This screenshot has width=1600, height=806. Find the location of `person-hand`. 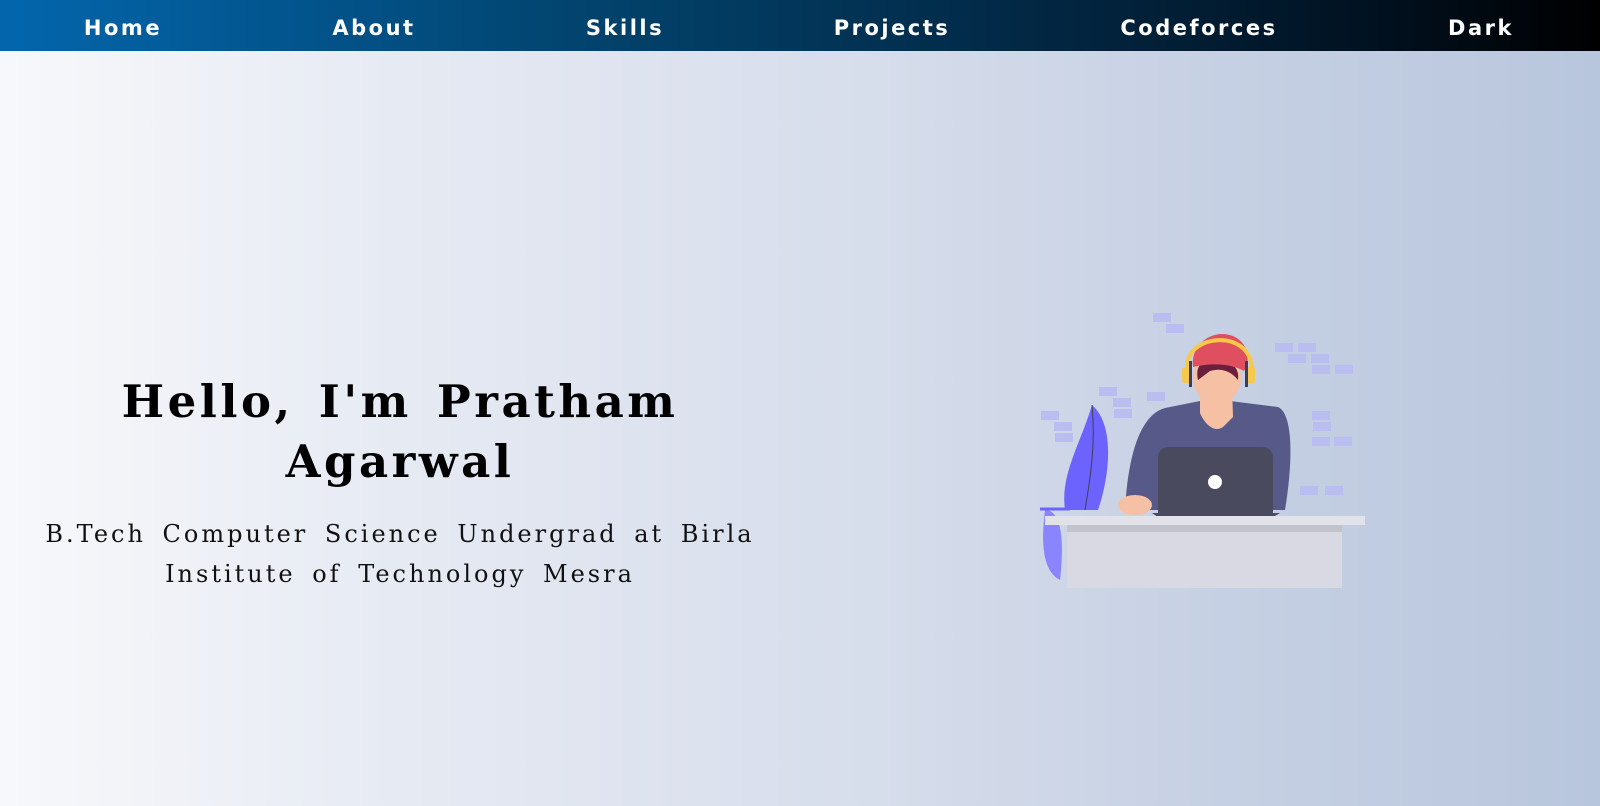

person-hand is located at coordinates (1135, 505).